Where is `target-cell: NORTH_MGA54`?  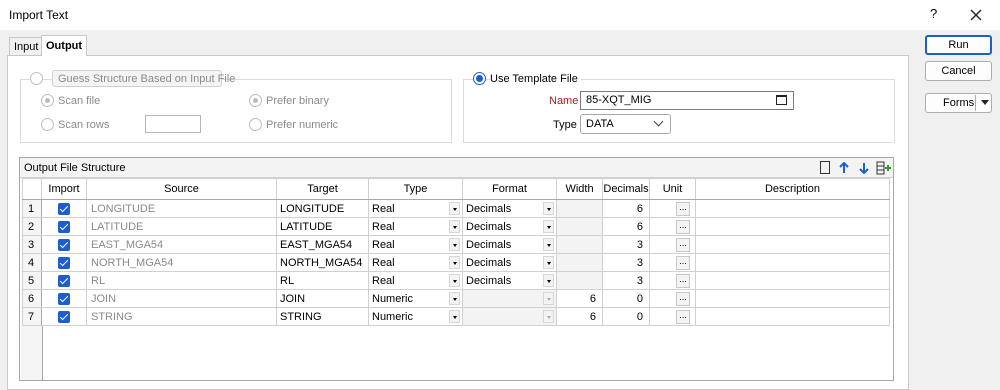
target-cell: NORTH_MGA54 is located at coordinates (322, 262).